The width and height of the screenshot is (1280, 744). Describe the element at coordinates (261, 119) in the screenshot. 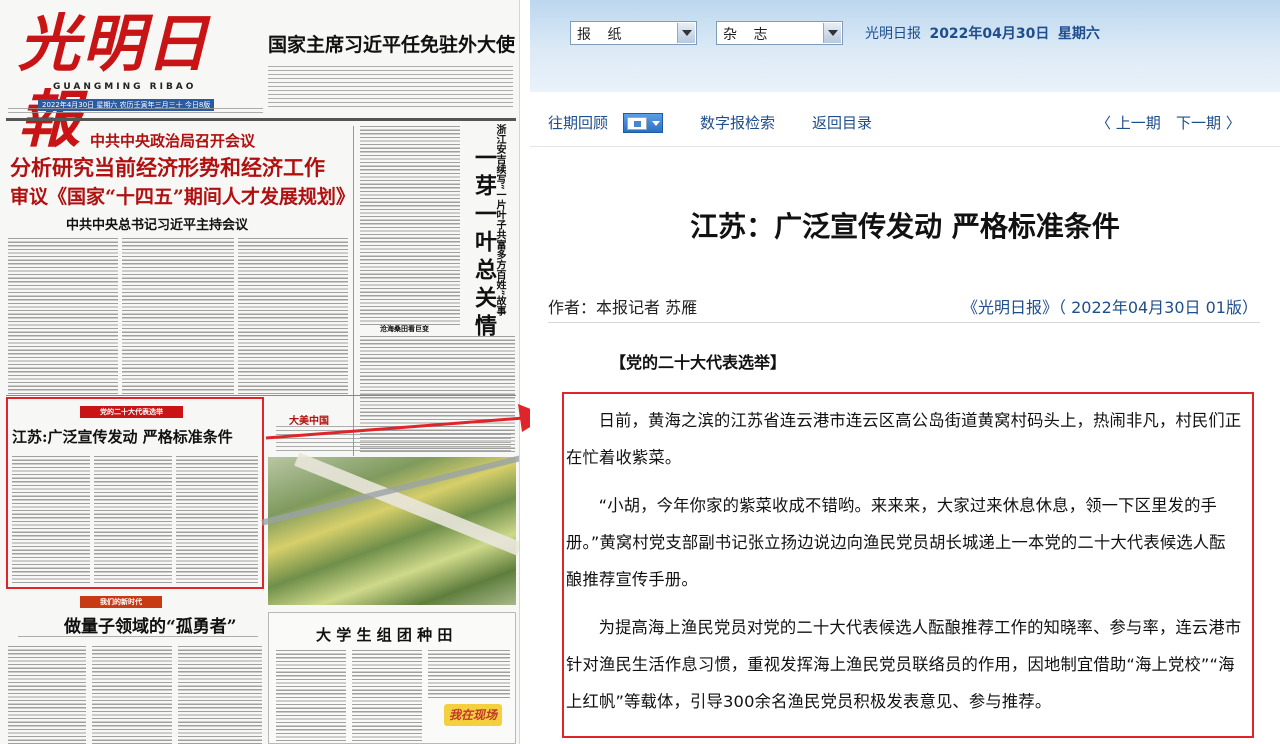

I see `page-rule` at that location.